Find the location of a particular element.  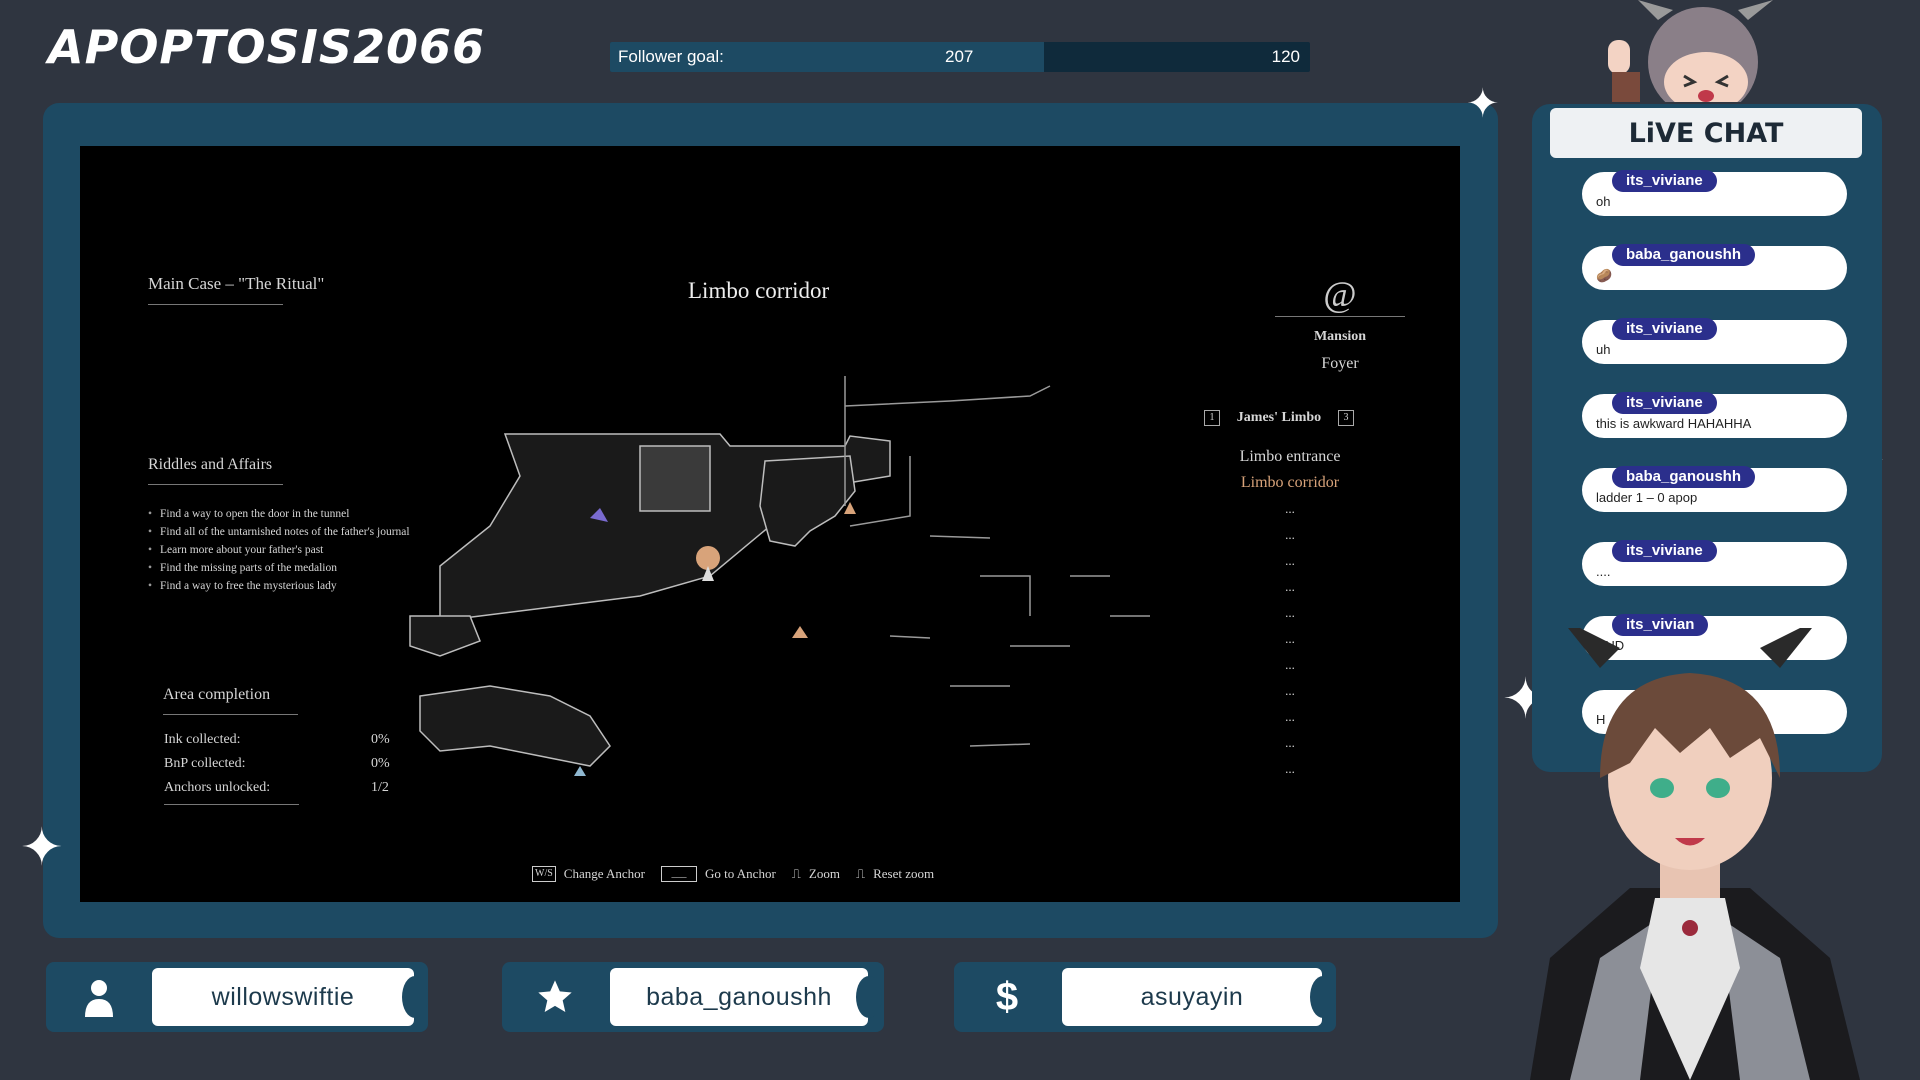

star-icon is located at coordinates (555, 997).